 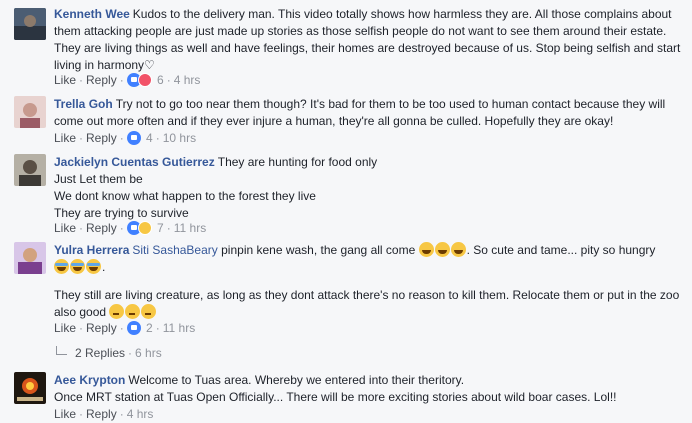 I want to click on comment-text: pinpin kene wash, the gang all come, so click(x=318, y=250).